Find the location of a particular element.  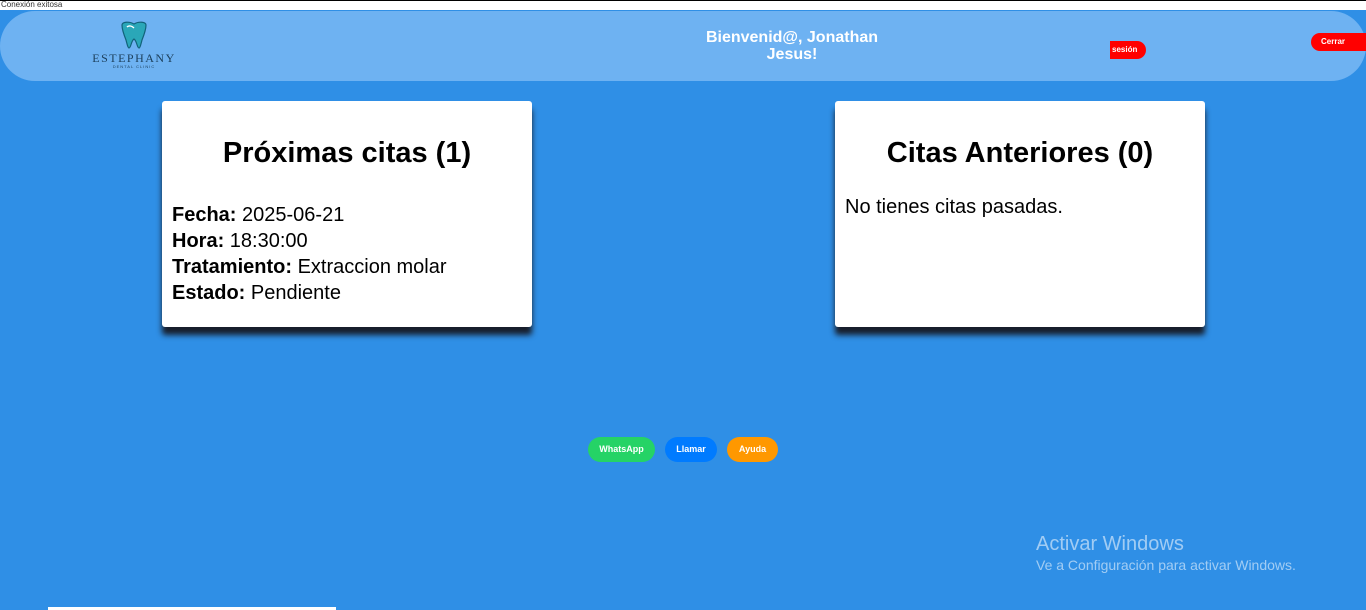

call-button: Llamar is located at coordinates (691, 449).